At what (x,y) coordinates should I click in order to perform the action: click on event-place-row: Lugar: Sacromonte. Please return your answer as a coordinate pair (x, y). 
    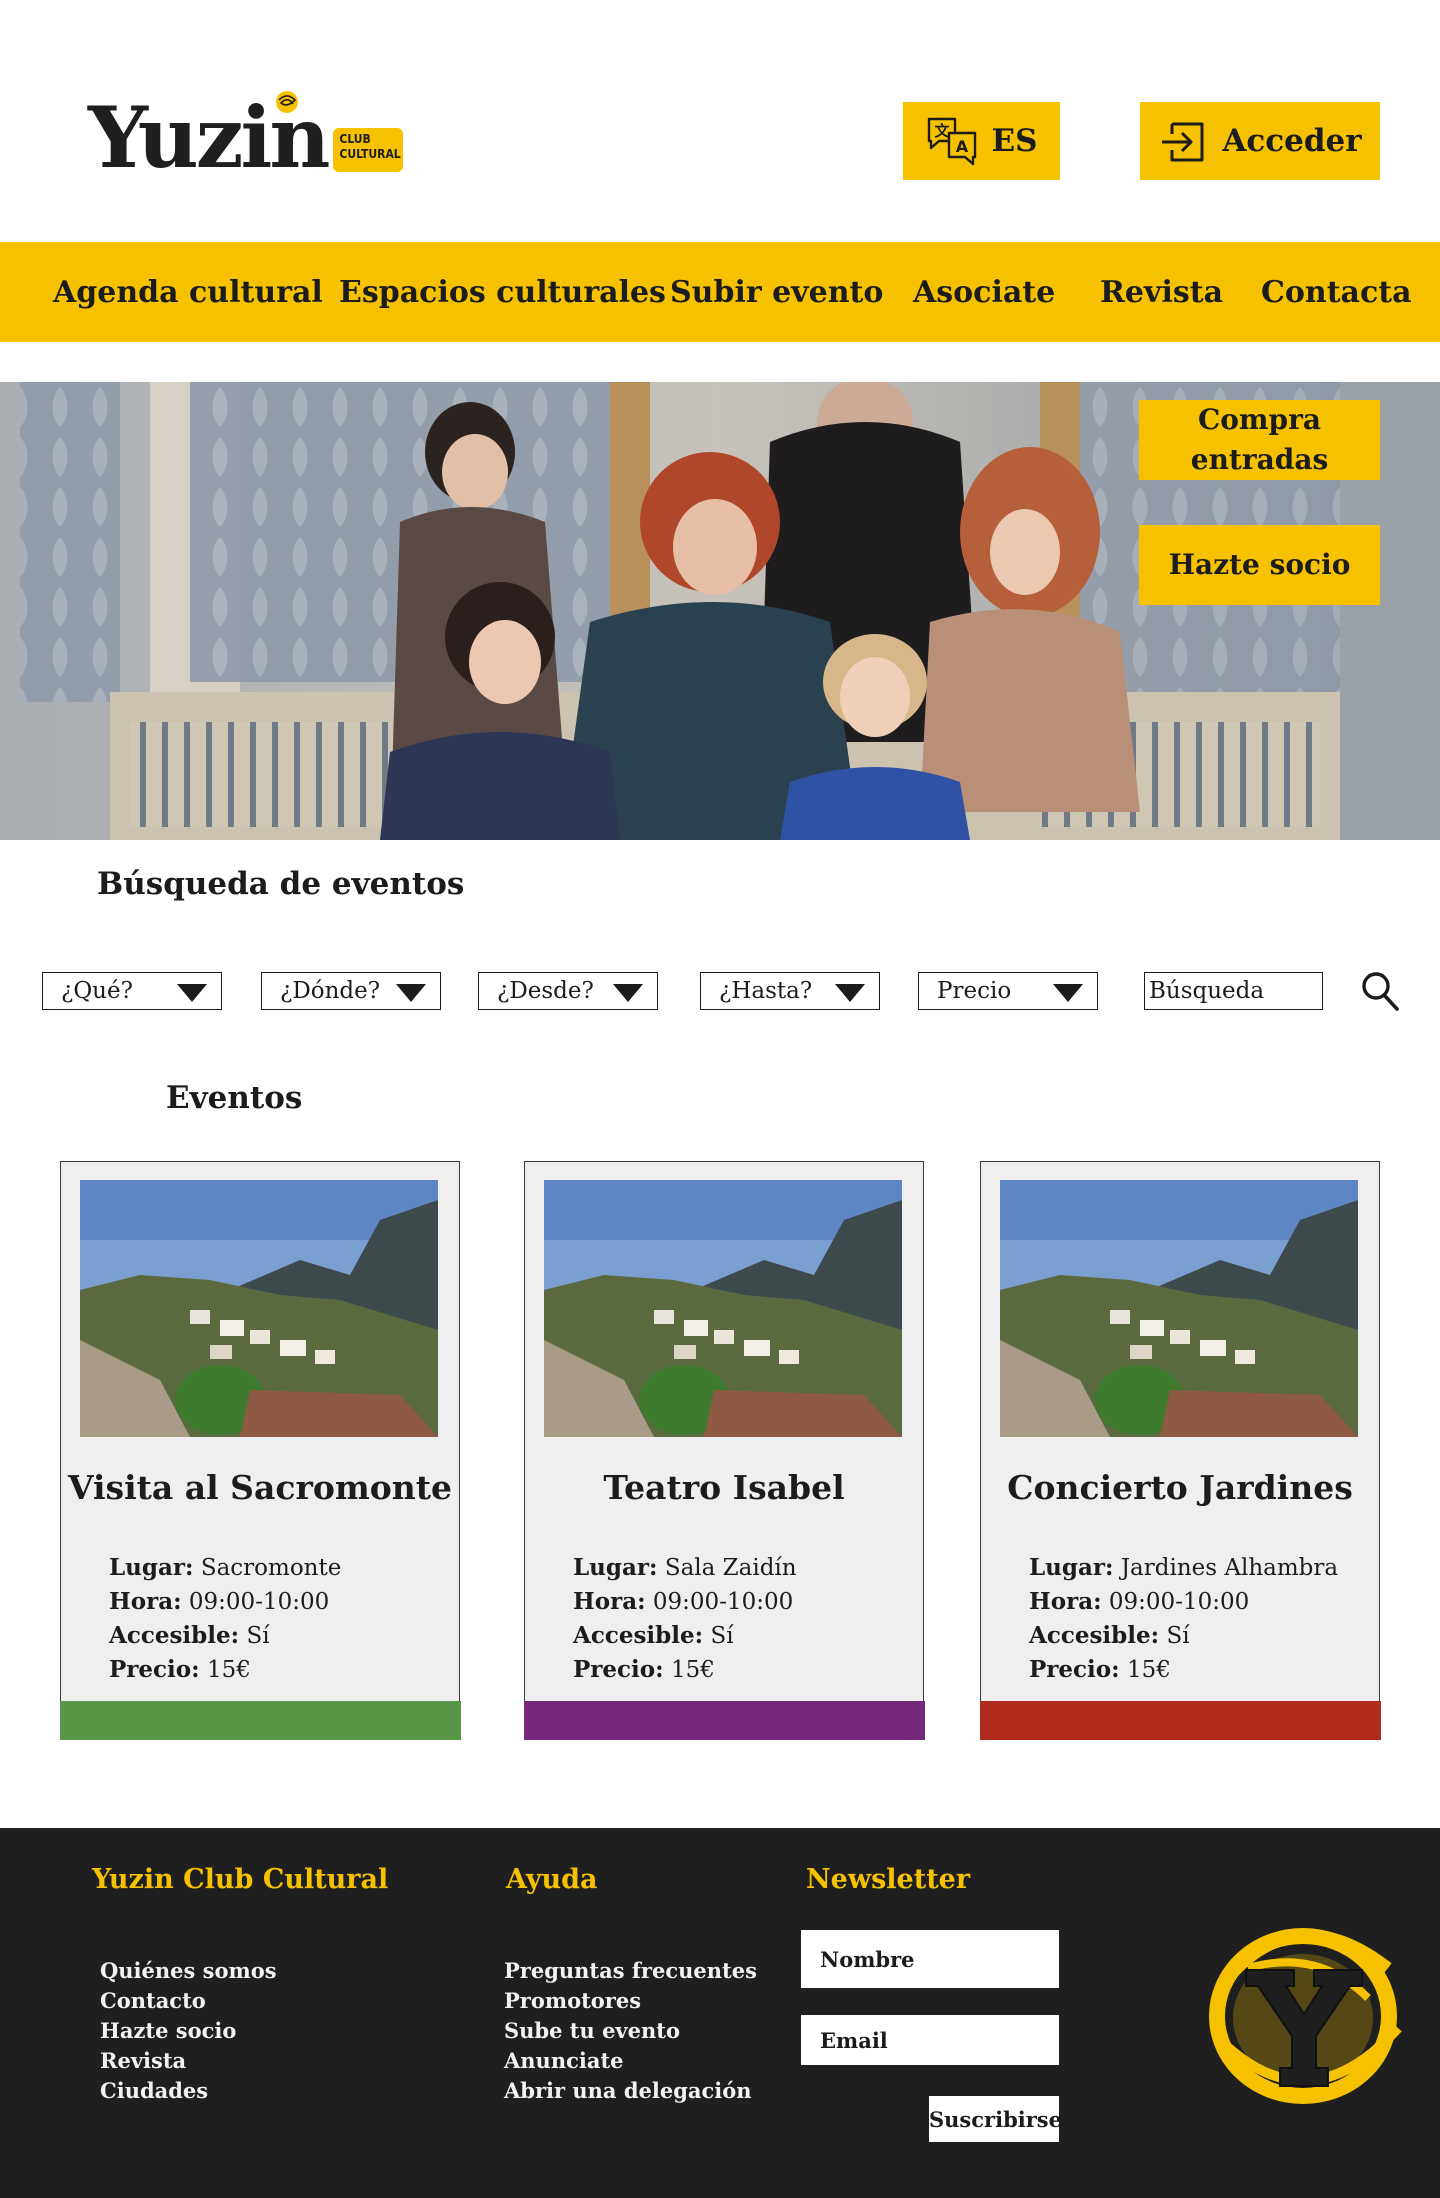
    Looking at the image, I should click on (225, 1567).